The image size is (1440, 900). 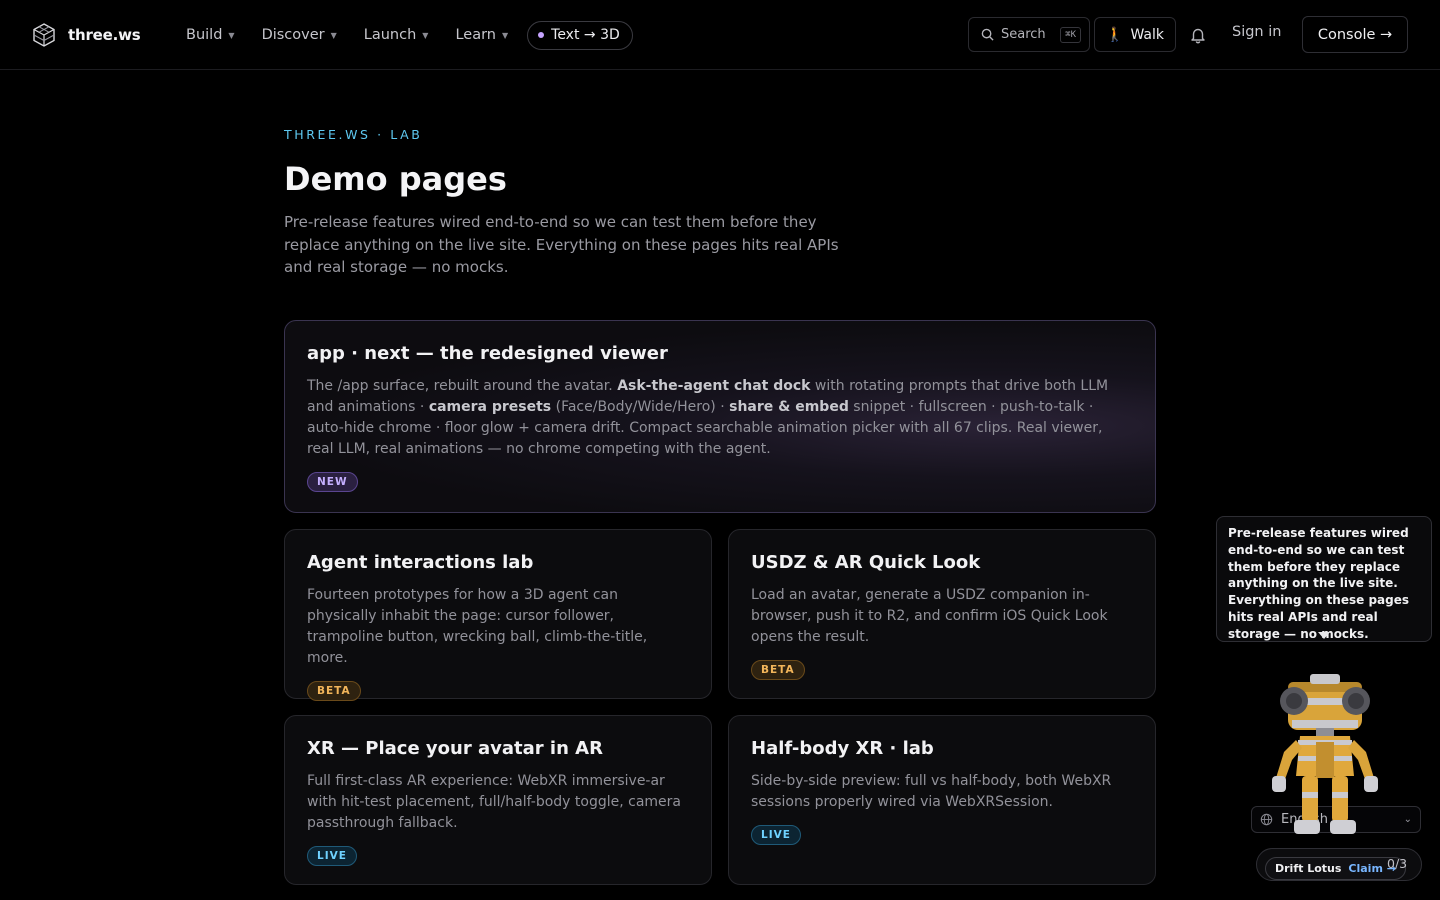 I want to click on search-icon, so click(x=987, y=34).